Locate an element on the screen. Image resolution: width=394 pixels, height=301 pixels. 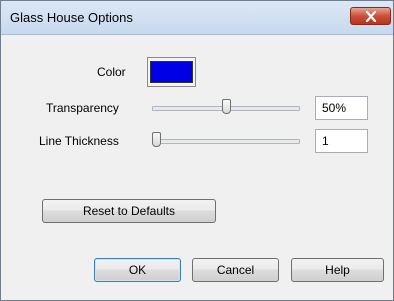
cancel-button: Cancel is located at coordinates (235, 270).